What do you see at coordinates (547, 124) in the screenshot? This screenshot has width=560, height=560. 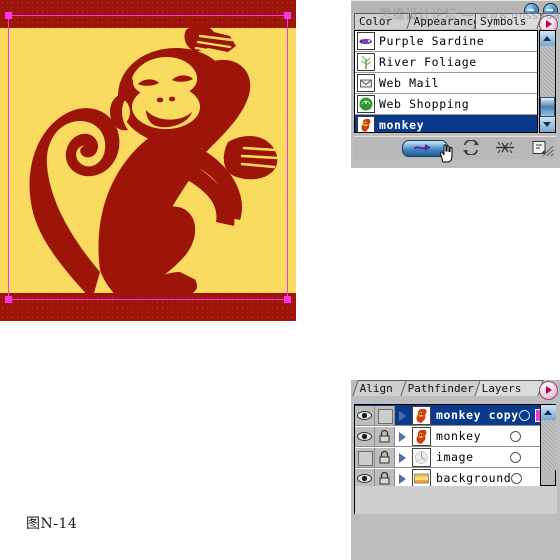 I see `scroll-down-arrow-icon` at bounding box center [547, 124].